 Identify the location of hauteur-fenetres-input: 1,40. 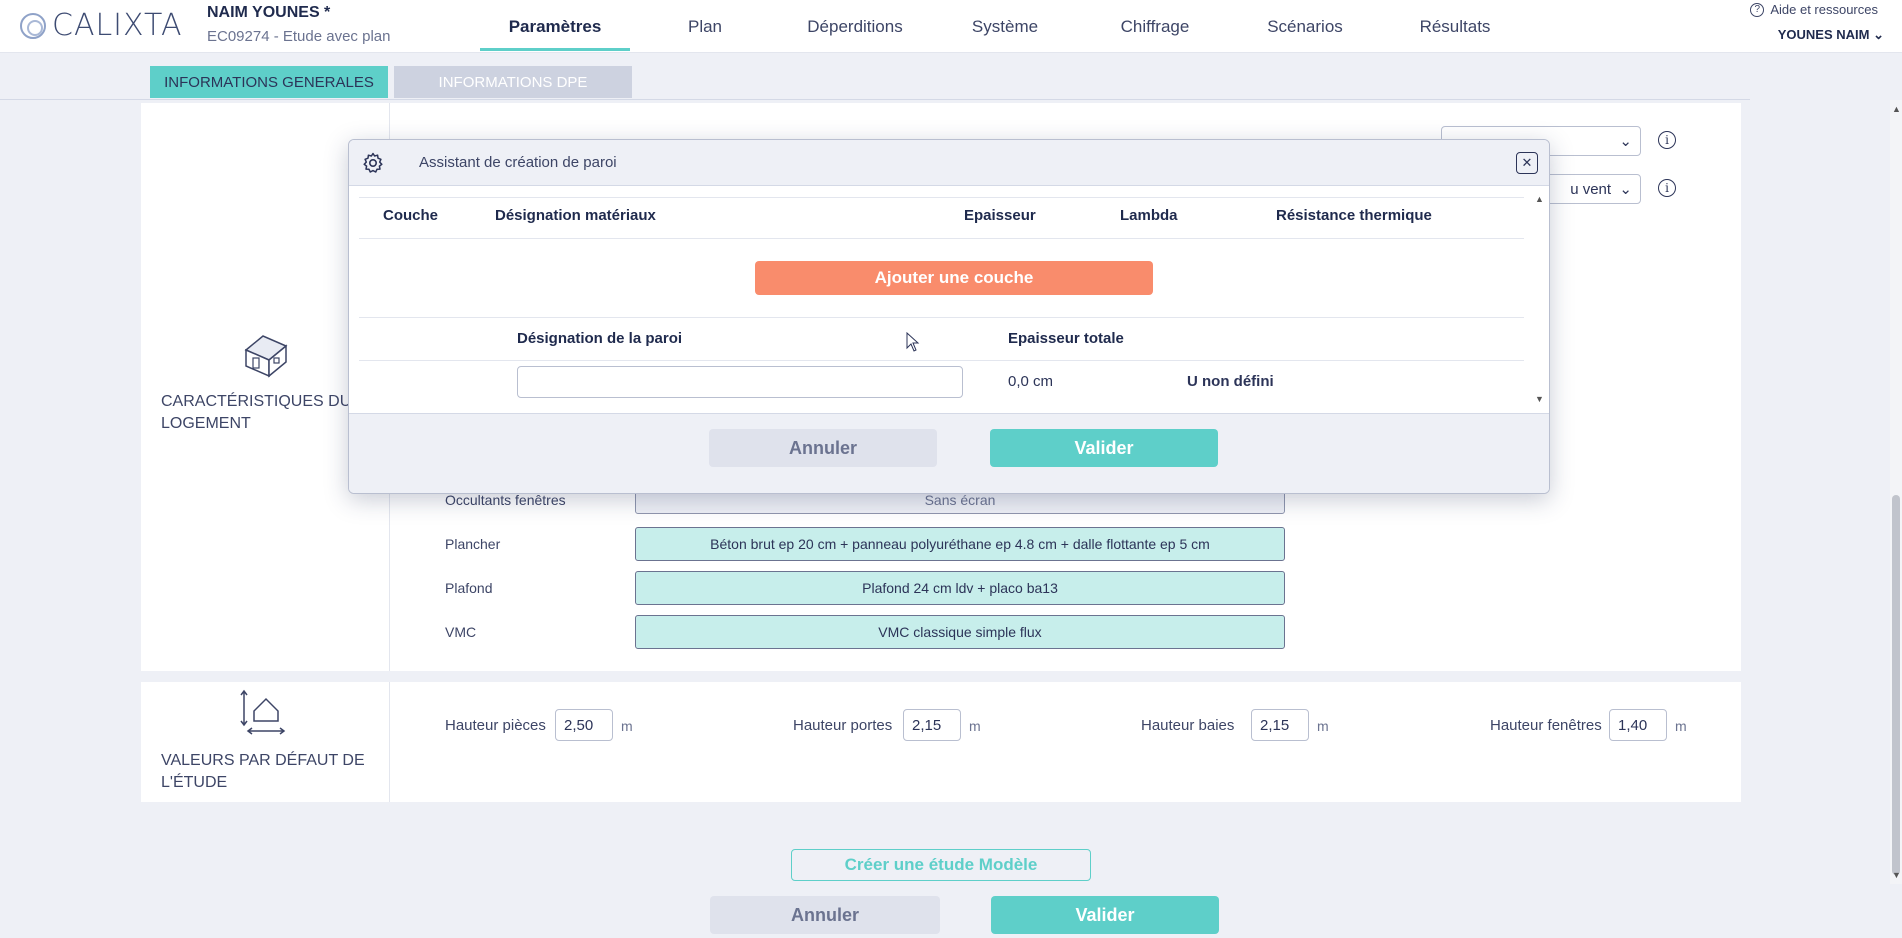
(1638, 725).